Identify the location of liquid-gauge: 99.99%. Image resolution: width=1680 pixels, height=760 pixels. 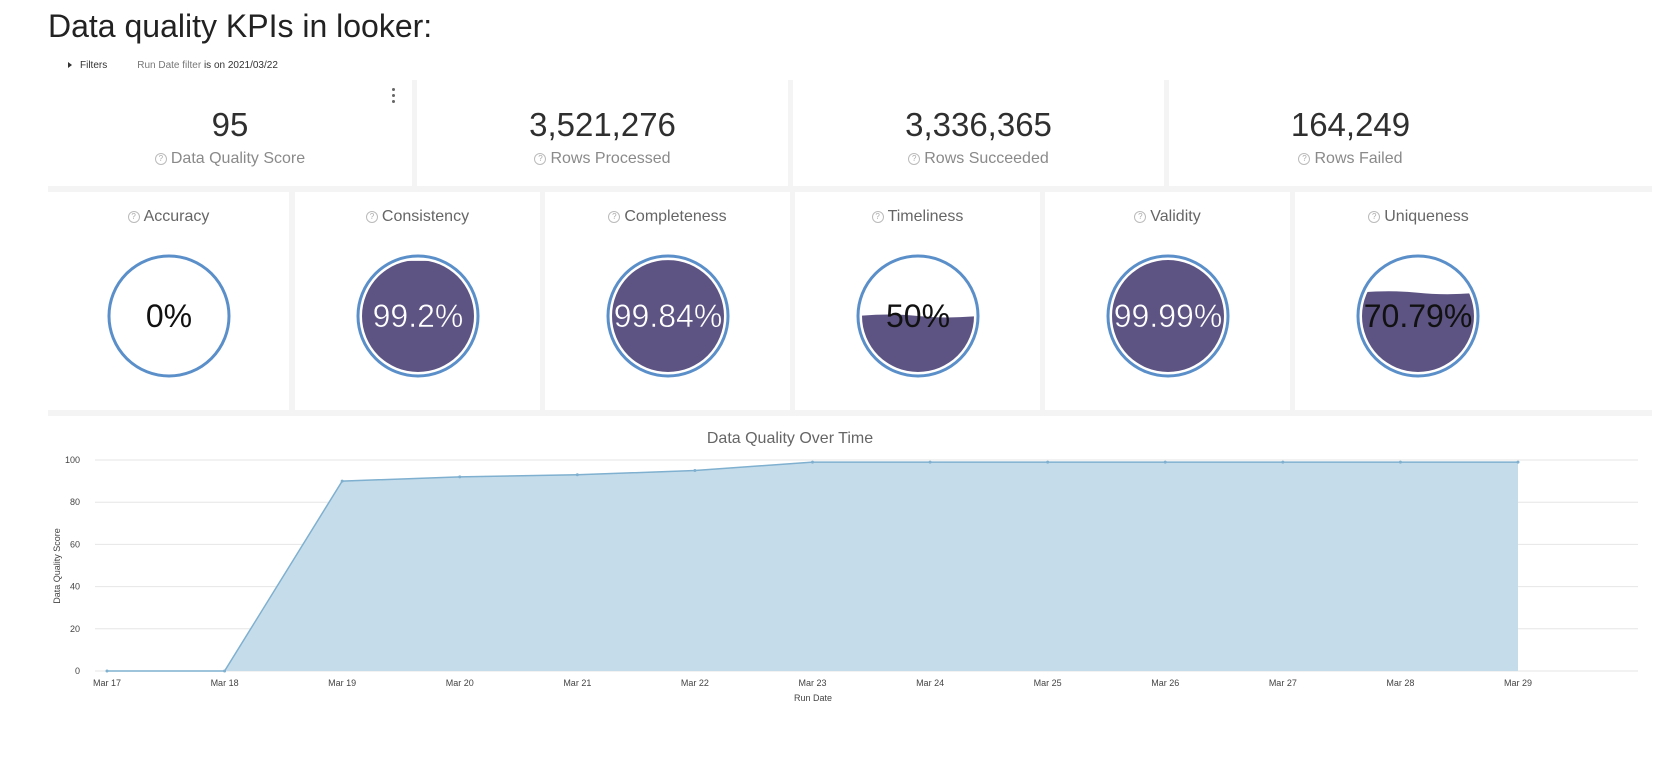
(1167, 316).